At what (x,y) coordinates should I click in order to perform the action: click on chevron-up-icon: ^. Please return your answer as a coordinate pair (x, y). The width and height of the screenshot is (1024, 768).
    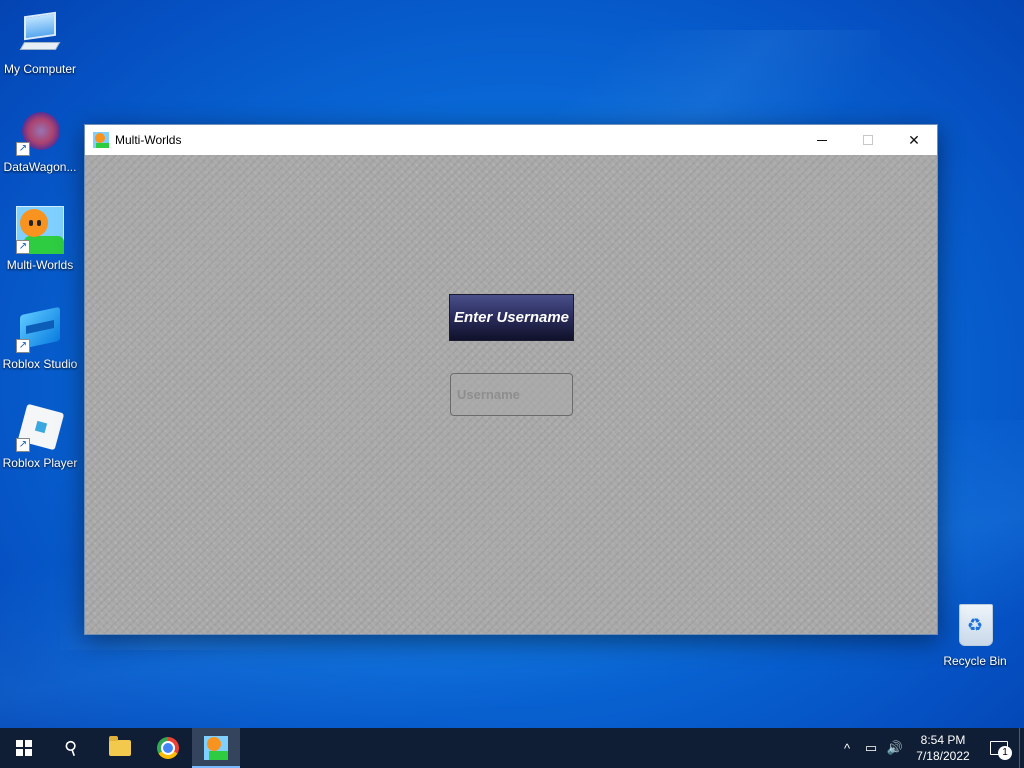
    Looking at the image, I should click on (847, 748).